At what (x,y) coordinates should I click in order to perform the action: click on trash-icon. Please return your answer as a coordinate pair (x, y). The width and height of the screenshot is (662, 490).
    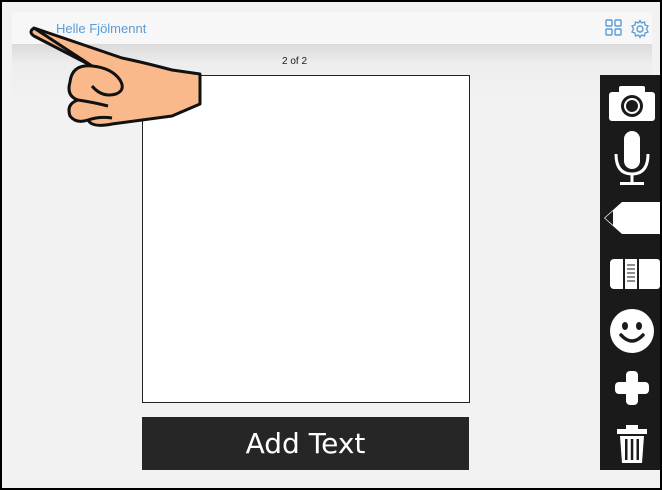
    Looking at the image, I should click on (630, 444).